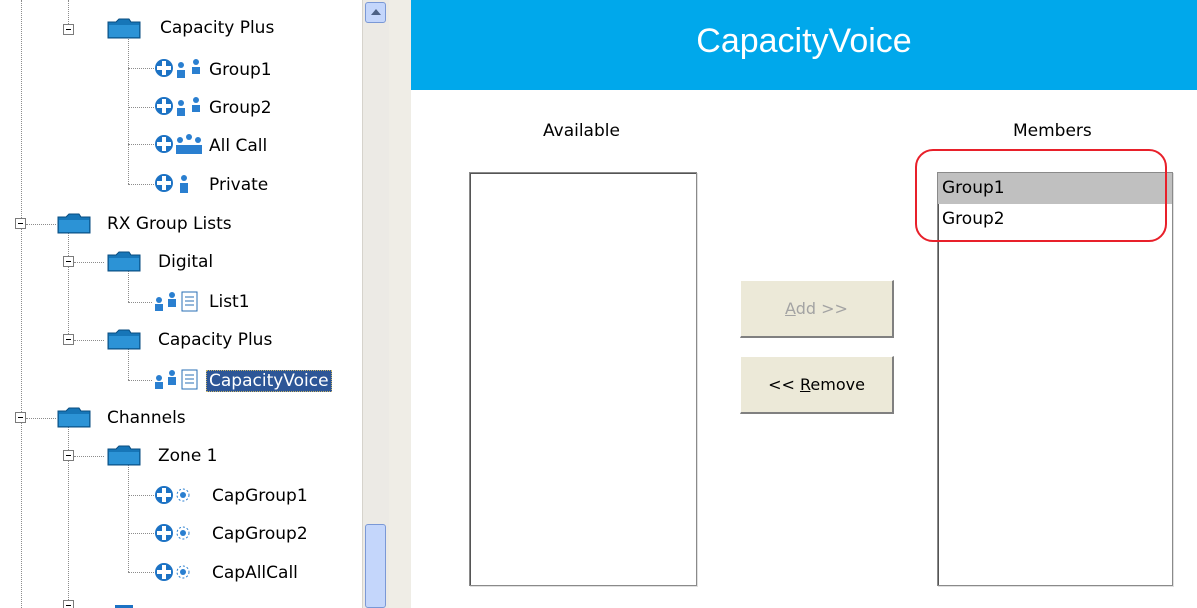  What do you see at coordinates (239, 185) in the screenshot?
I see `tree-item-label: Private` at bounding box center [239, 185].